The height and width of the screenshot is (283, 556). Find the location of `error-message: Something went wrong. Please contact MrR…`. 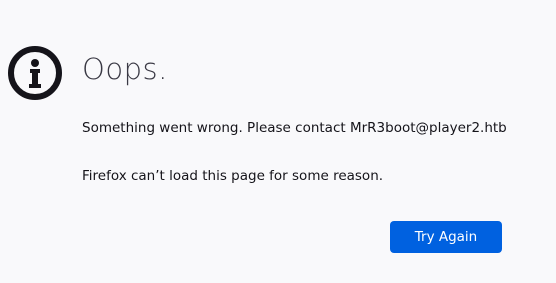

error-message: Something went wrong. Please contact MrR… is located at coordinates (294, 128).